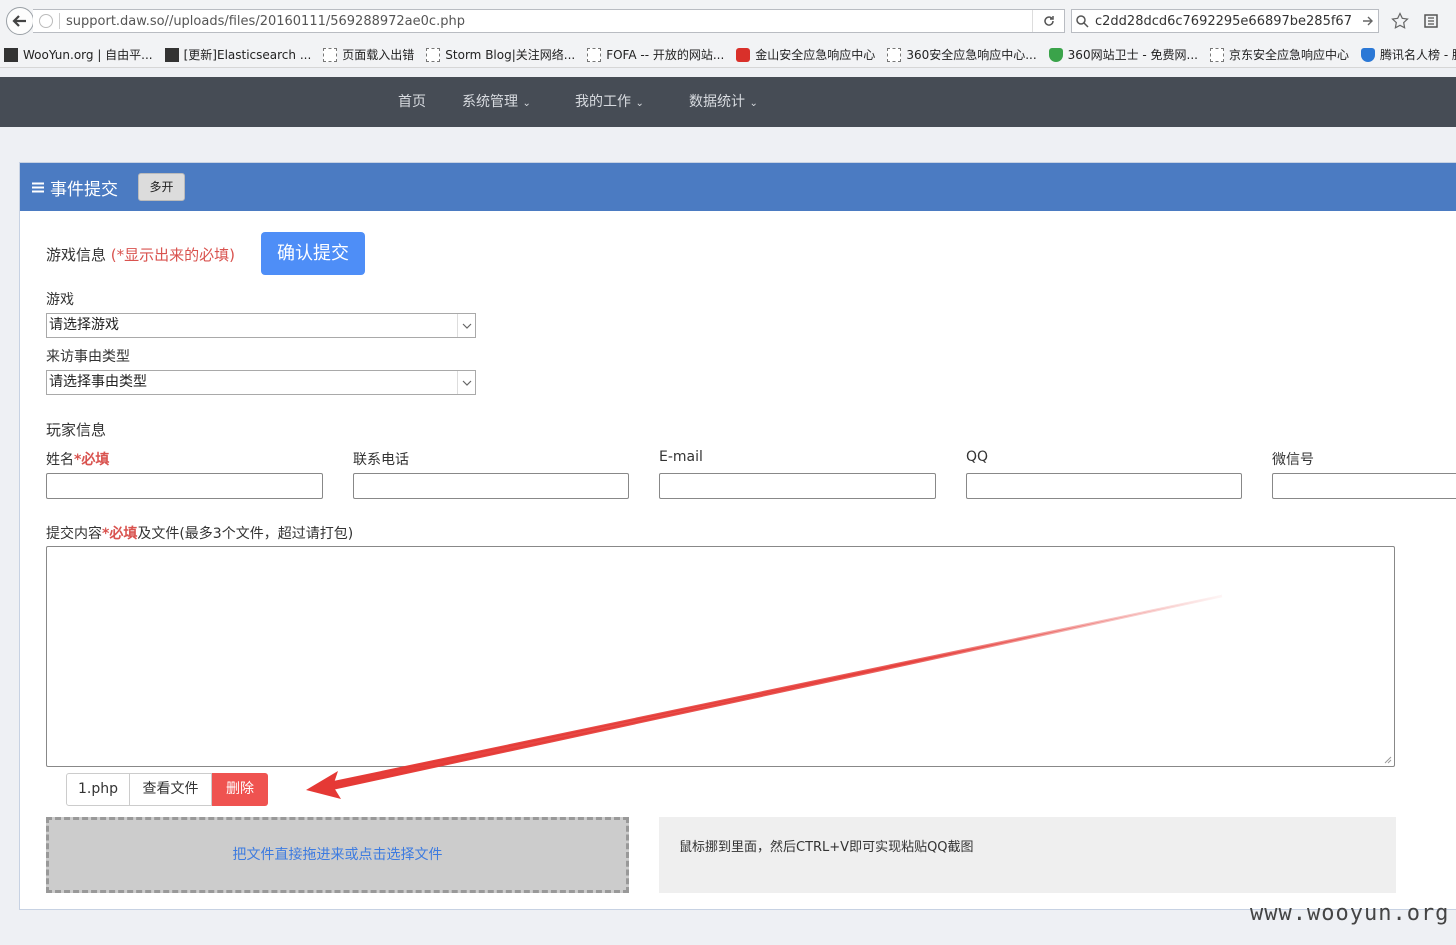 This screenshot has height=945, width=1456. Describe the element at coordinates (1400, 21) in the screenshot. I see `star-icon` at that location.